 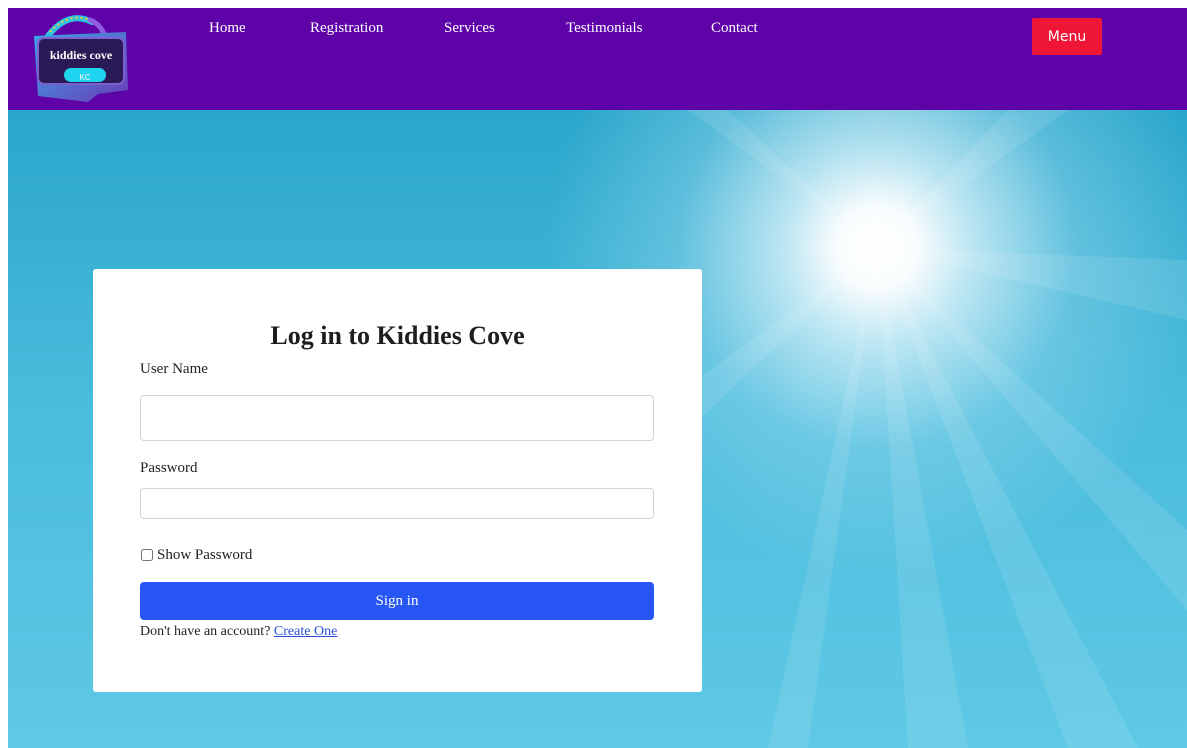 What do you see at coordinates (169, 468) in the screenshot?
I see `password-label: Password` at bounding box center [169, 468].